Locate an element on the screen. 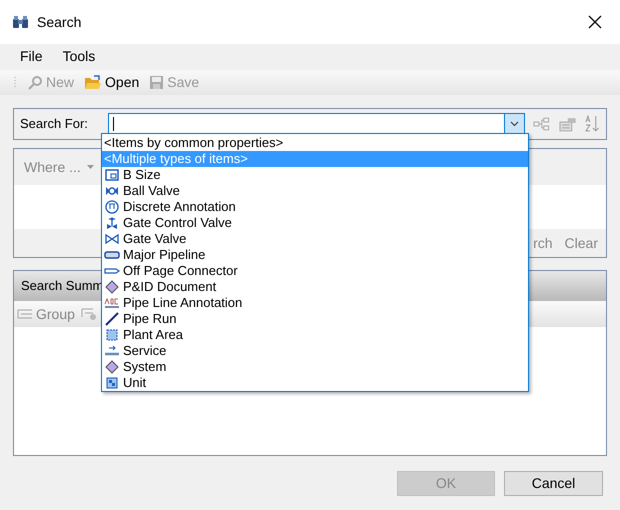 The height and width of the screenshot is (510, 620). window-title: Search is located at coordinates (59, 22).